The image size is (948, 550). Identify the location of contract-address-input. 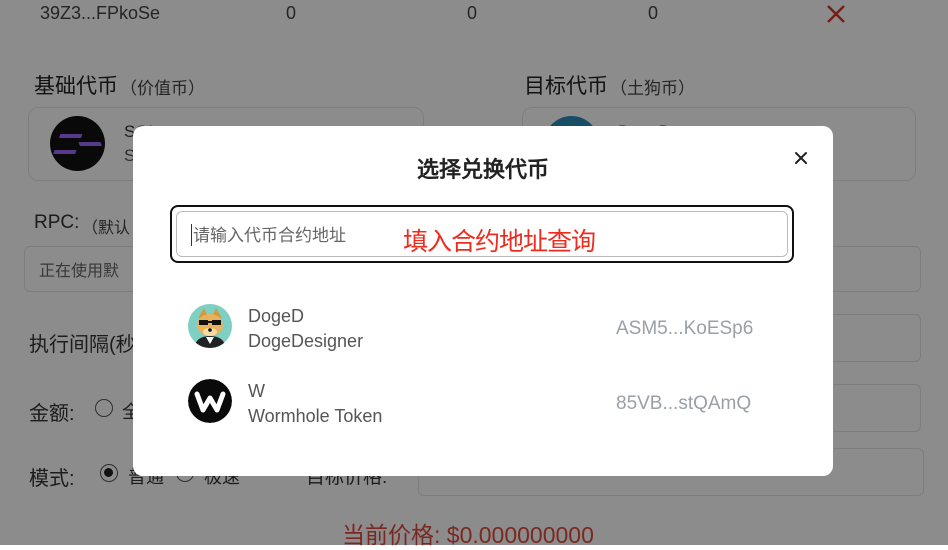
(293, 236).